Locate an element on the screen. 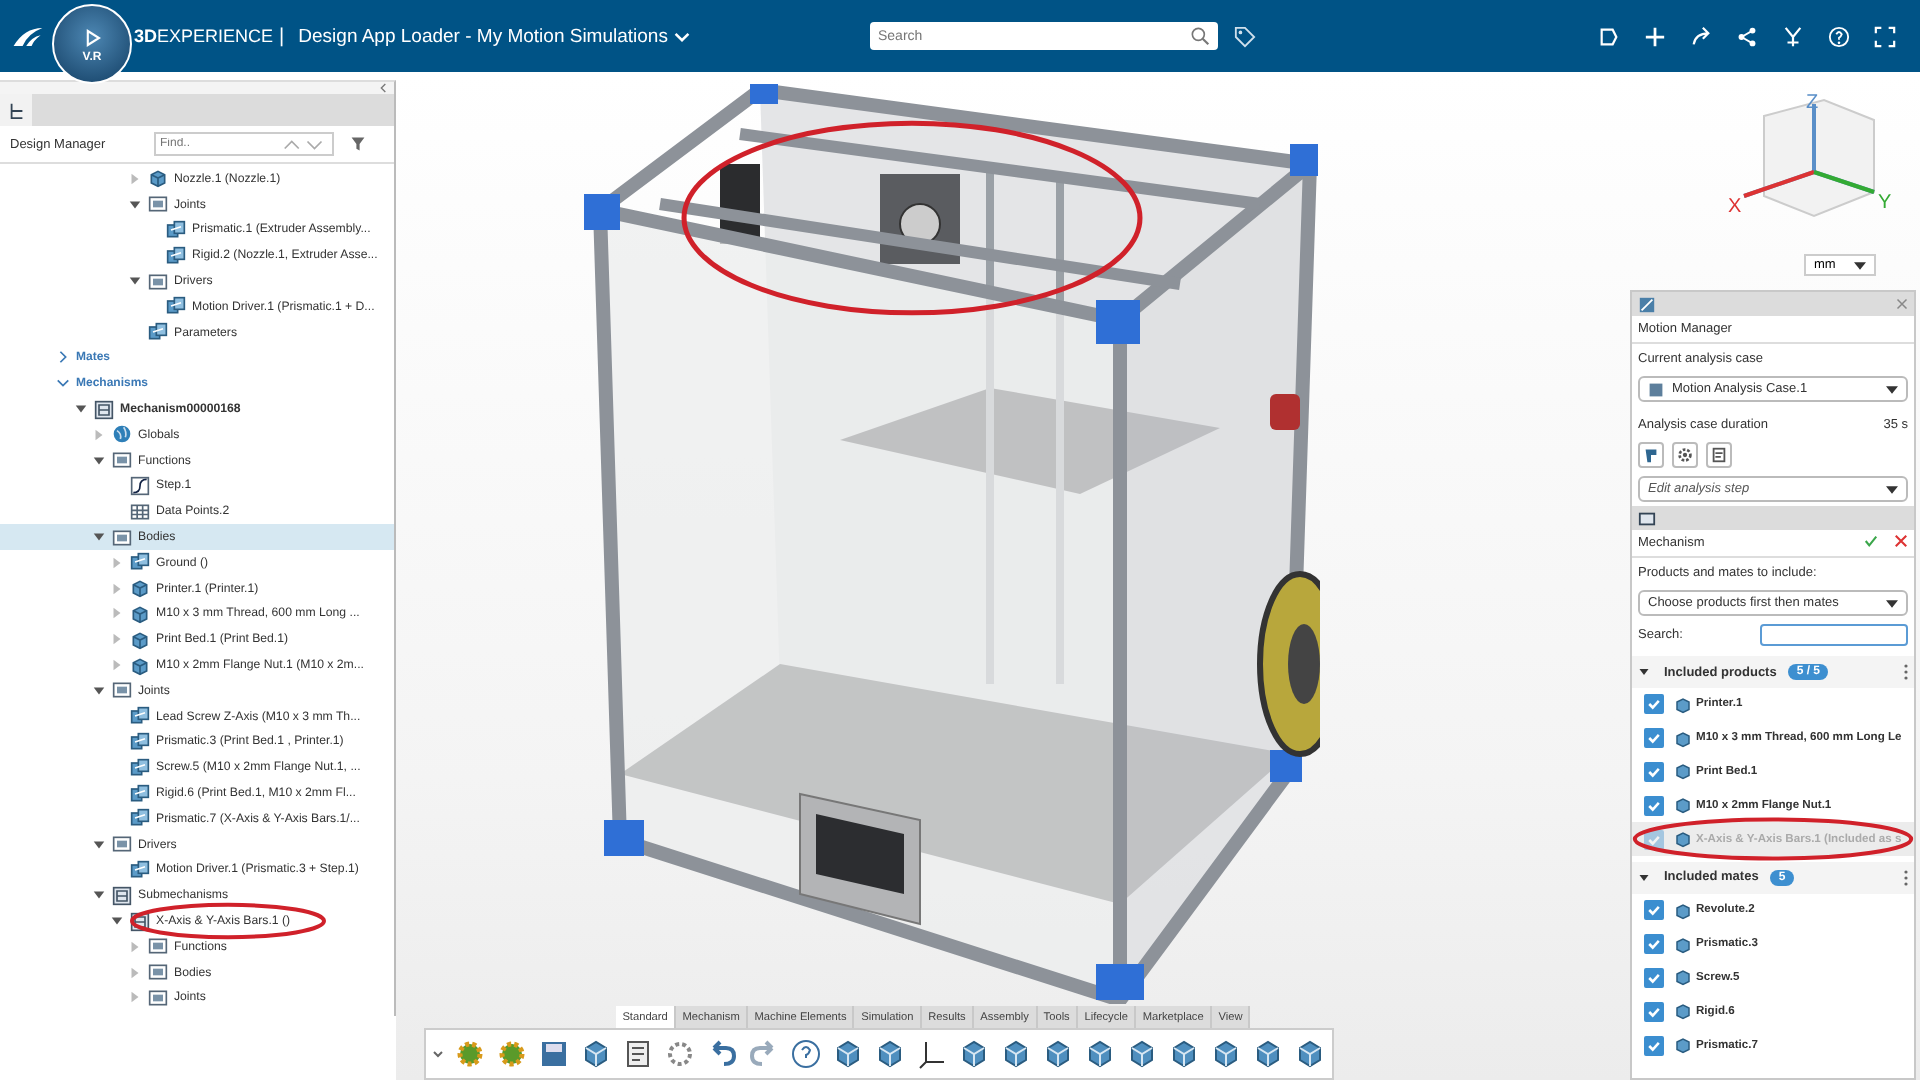 The image size is (1920, 1080). analysis-case-icon is located at coordinates (1656, 389).